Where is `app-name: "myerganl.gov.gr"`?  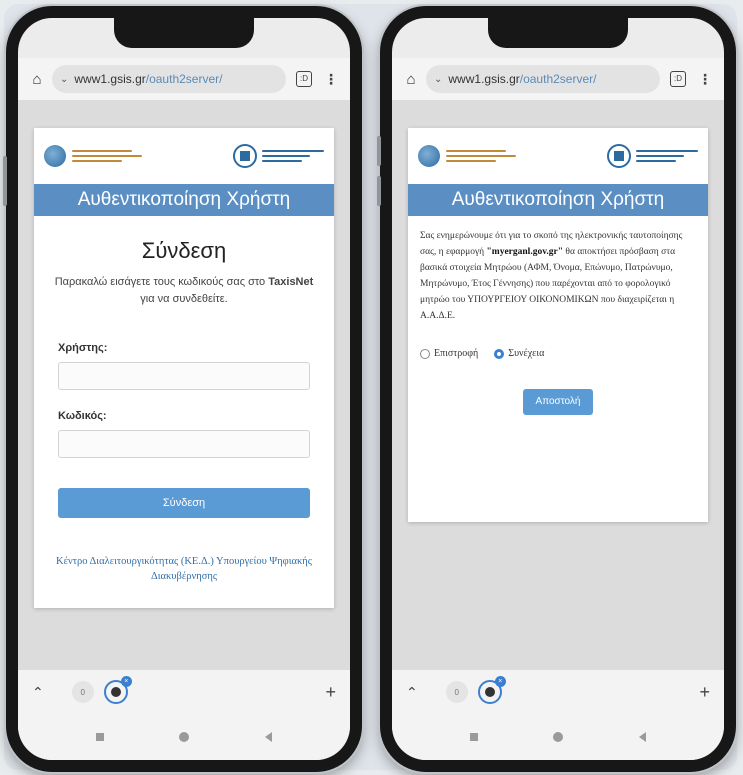
app-name: "myerganl.gov.gr" is located at coordinates (525, 252).